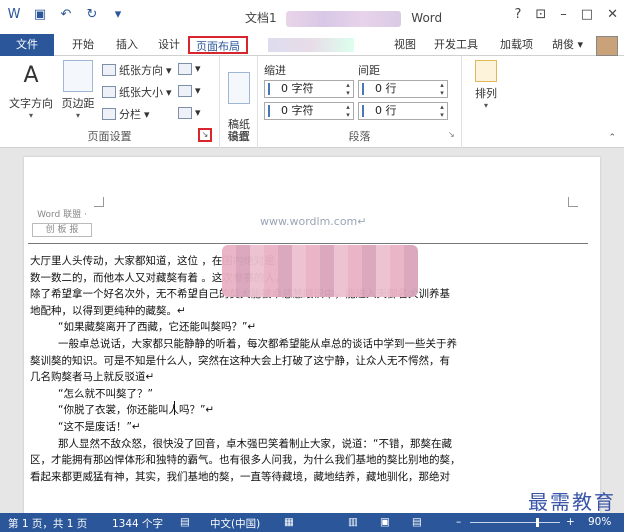  I want to click on paragraph-line: 几名购獒者马上就反驳道↵, so click(92, 377).